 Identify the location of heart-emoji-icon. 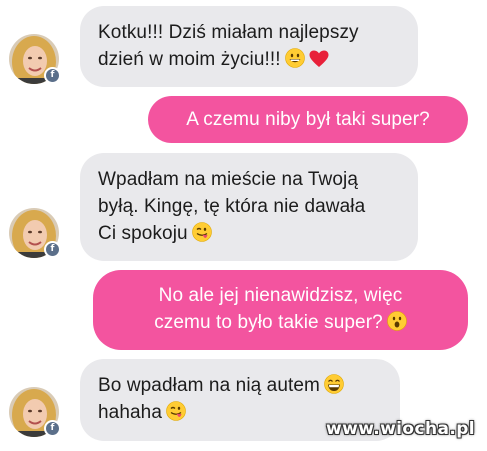
(319, 59).